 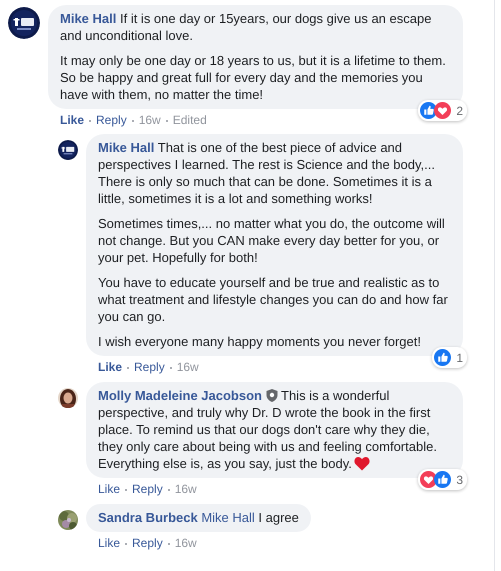 What do you see at coordinates (268, 429) in the screenshot?
I see `comment-text: Molly Madeleine Jacobson This is a wonderful perspective, and truly why Dr. D wrote the book in the first place. To remind us that our dogs don't care why they die, they only care about being with us and feeling comfortable. Everything else is, as you say, just the body.` at bounding box center [268, 429].